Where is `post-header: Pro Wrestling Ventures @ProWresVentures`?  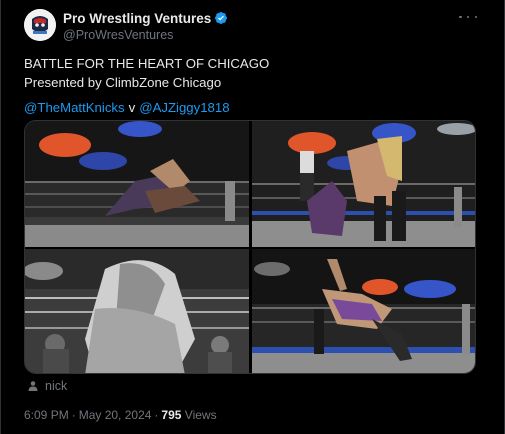 post-header: Pro Wrestling Ventures @ProWresVentures is located at coordinates (252, 26).